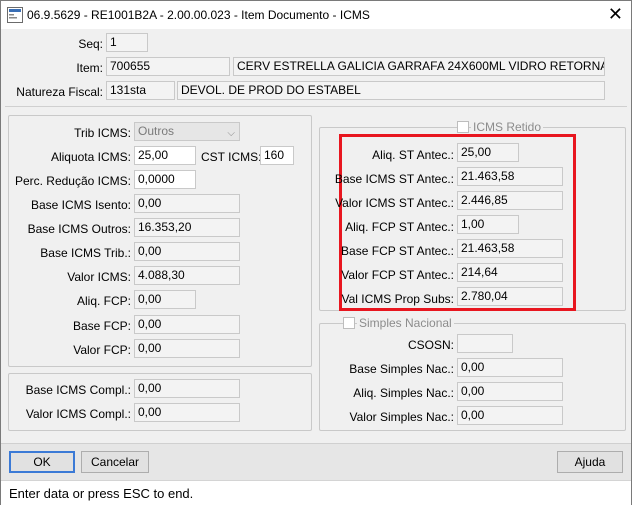  I want to click on base-icms-st-antec-field: 21.463,58, so click(510, 176).